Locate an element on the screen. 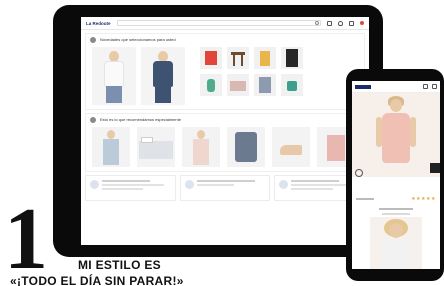 This screenshot has width=444, height=286. article-number: 1 is located at coordinates (26, 238).